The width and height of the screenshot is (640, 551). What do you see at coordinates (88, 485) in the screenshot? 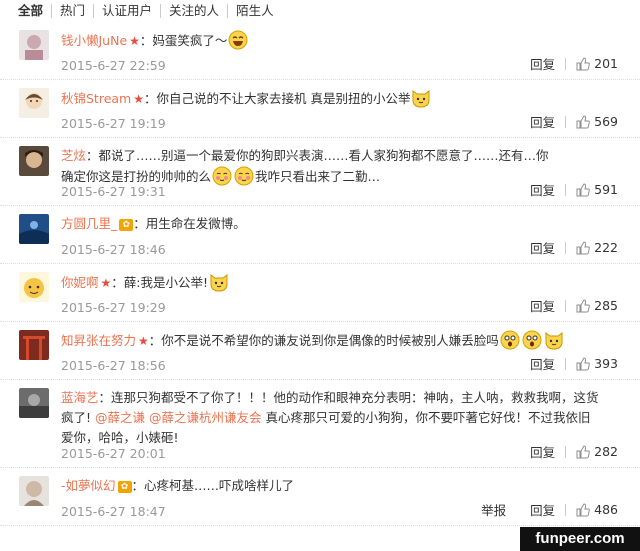
I see `username: -如夢似幻` at bounding box center [88, 485].